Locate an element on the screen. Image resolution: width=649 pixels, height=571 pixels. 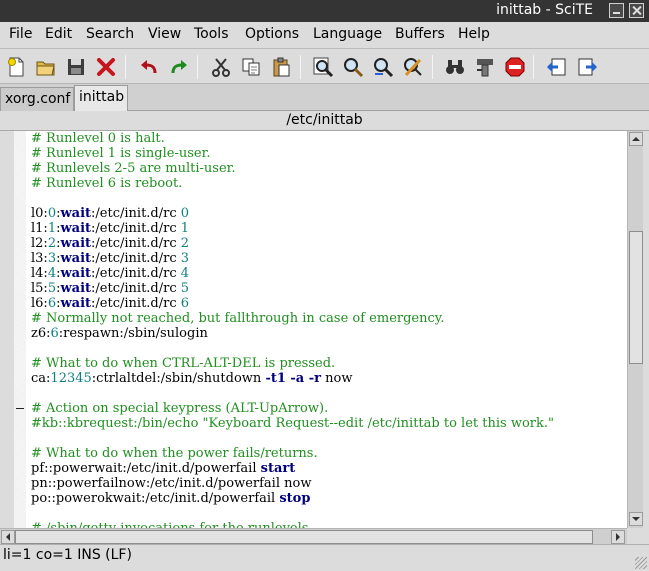
code-line: z6:6:respawn:/sbin/sulogin is located at coordinates (292, 333).